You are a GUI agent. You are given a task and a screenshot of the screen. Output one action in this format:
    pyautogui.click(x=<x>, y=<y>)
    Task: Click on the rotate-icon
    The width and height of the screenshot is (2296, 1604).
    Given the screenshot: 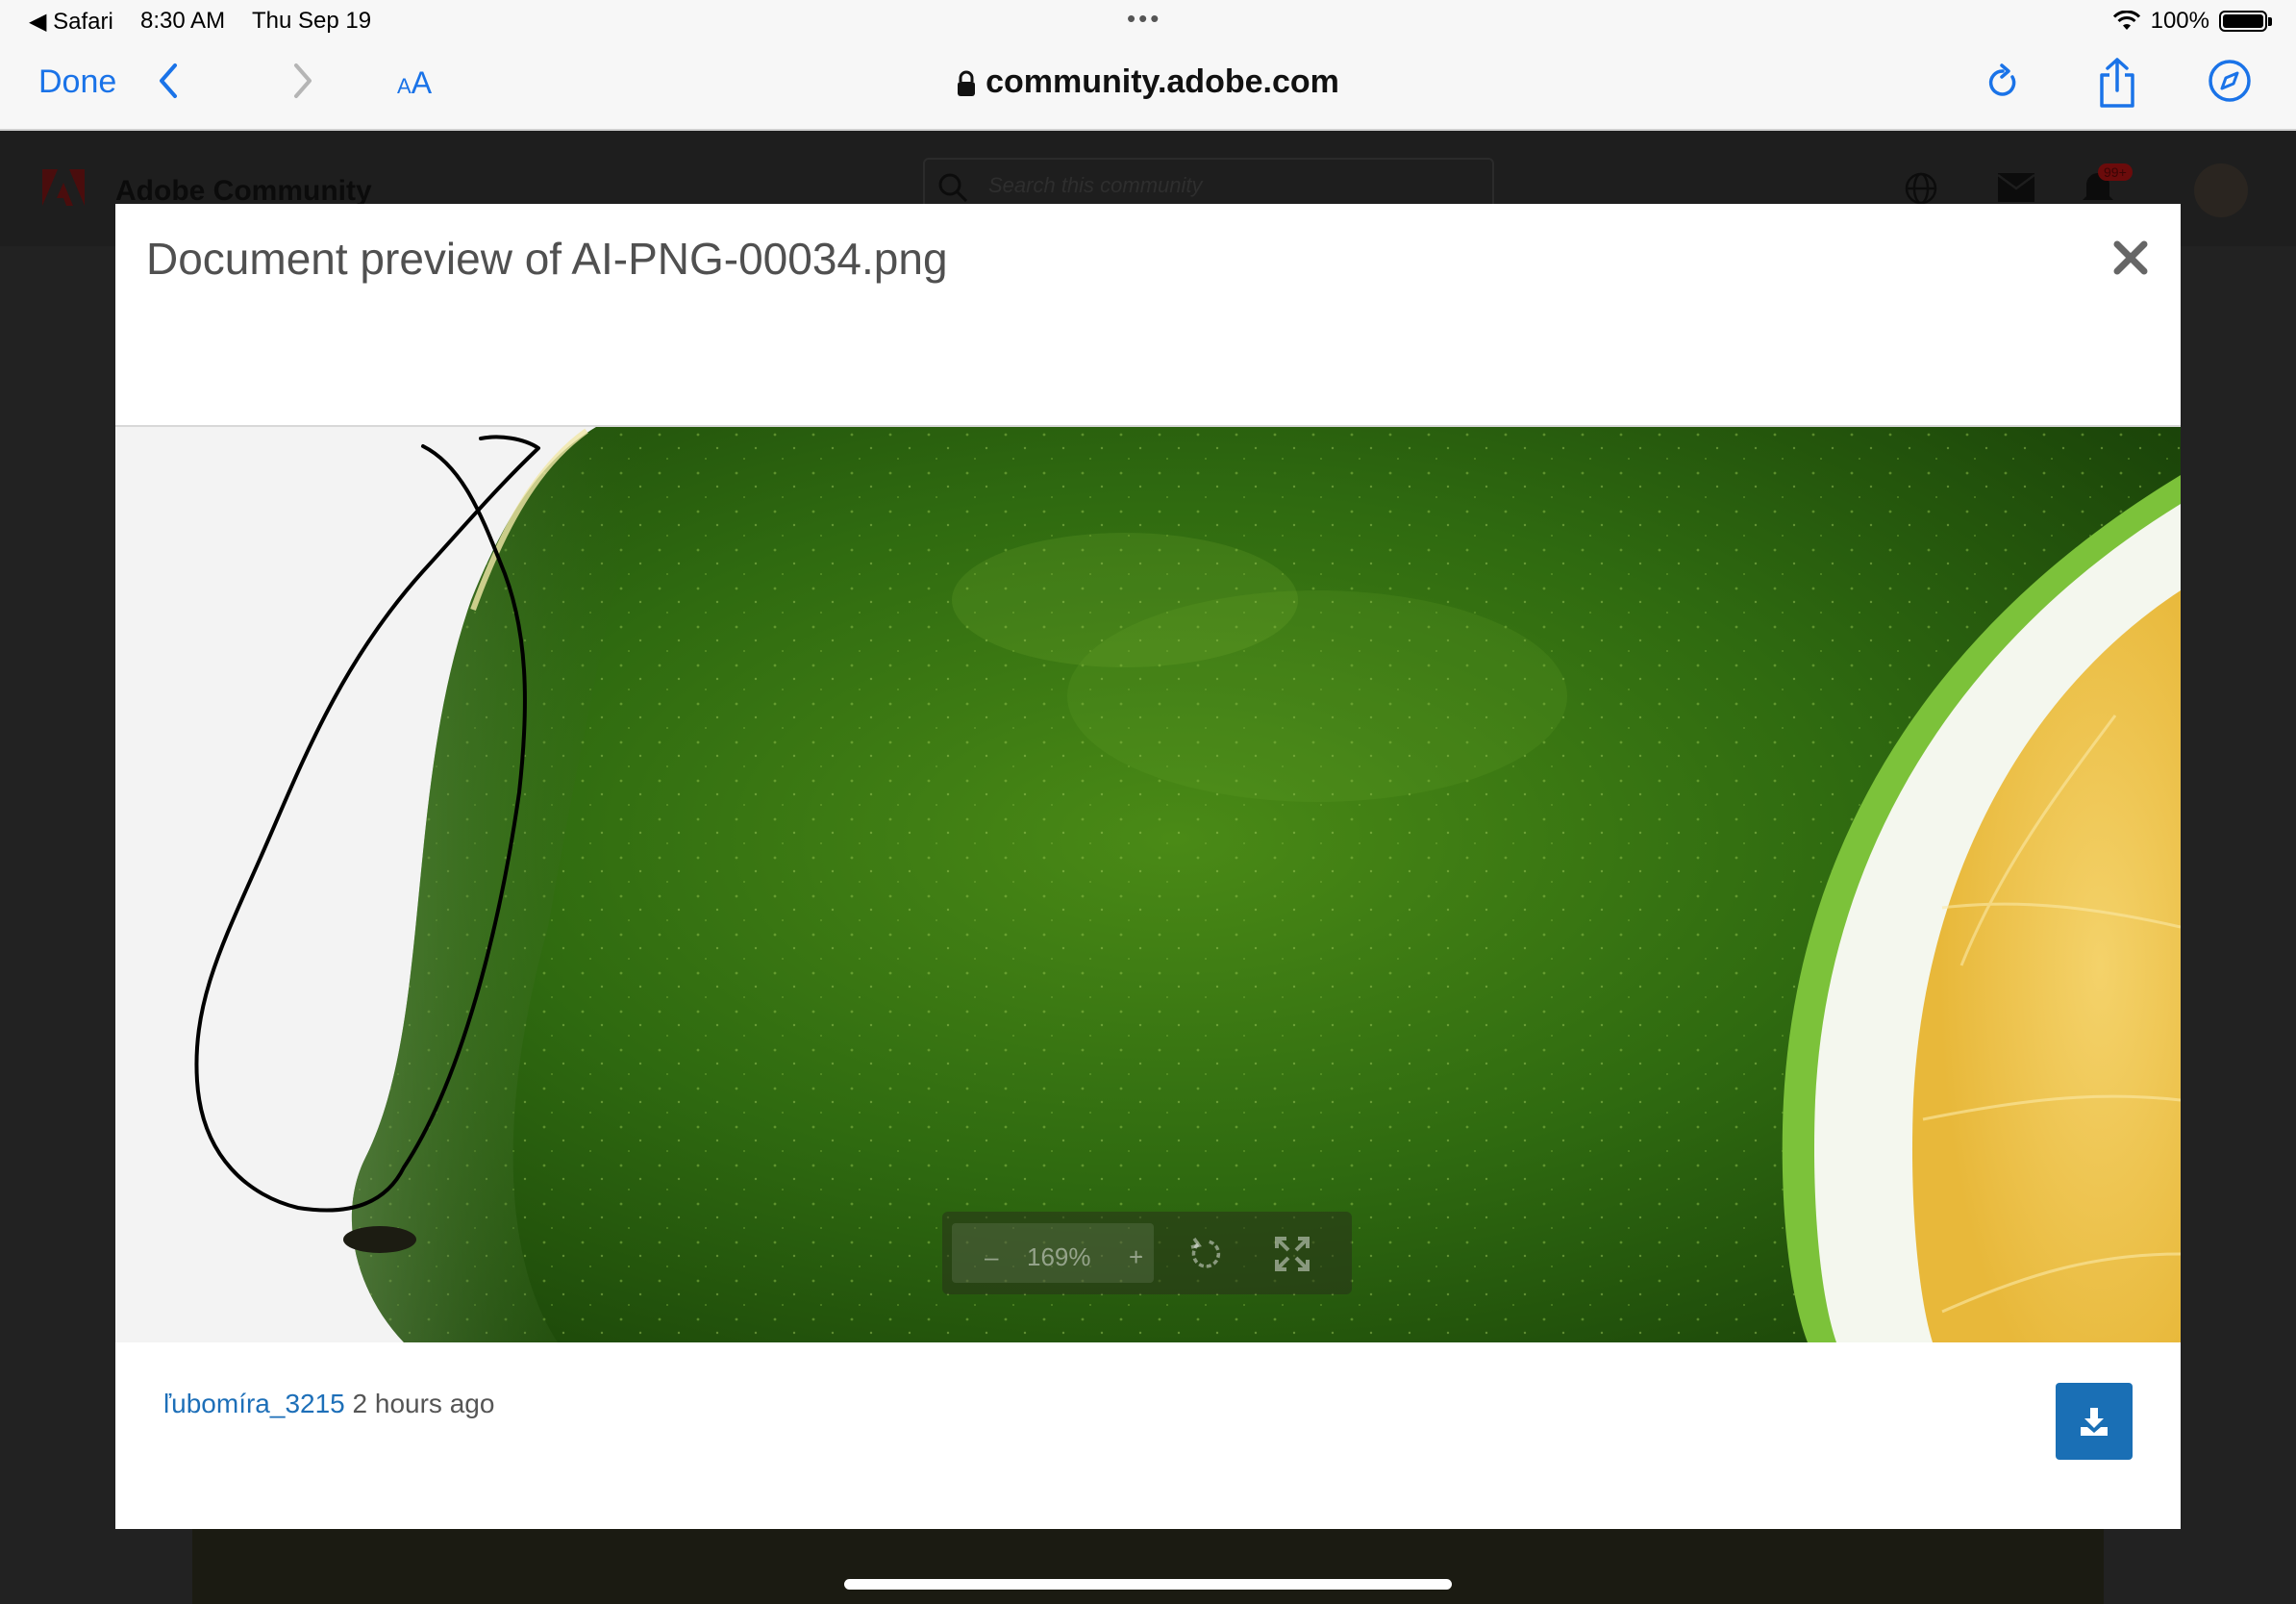 What is the action you would take?
    pyautogui.click(x=1205, y=1254)
    